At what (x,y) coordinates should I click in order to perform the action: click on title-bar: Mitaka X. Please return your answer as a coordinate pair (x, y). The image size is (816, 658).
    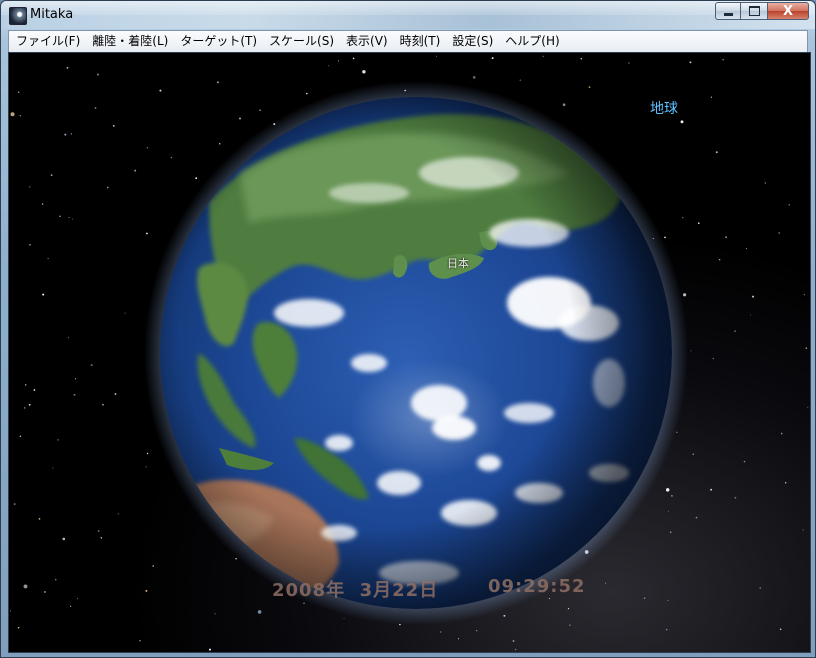
    Looking at the image, I should click on (408, 15).